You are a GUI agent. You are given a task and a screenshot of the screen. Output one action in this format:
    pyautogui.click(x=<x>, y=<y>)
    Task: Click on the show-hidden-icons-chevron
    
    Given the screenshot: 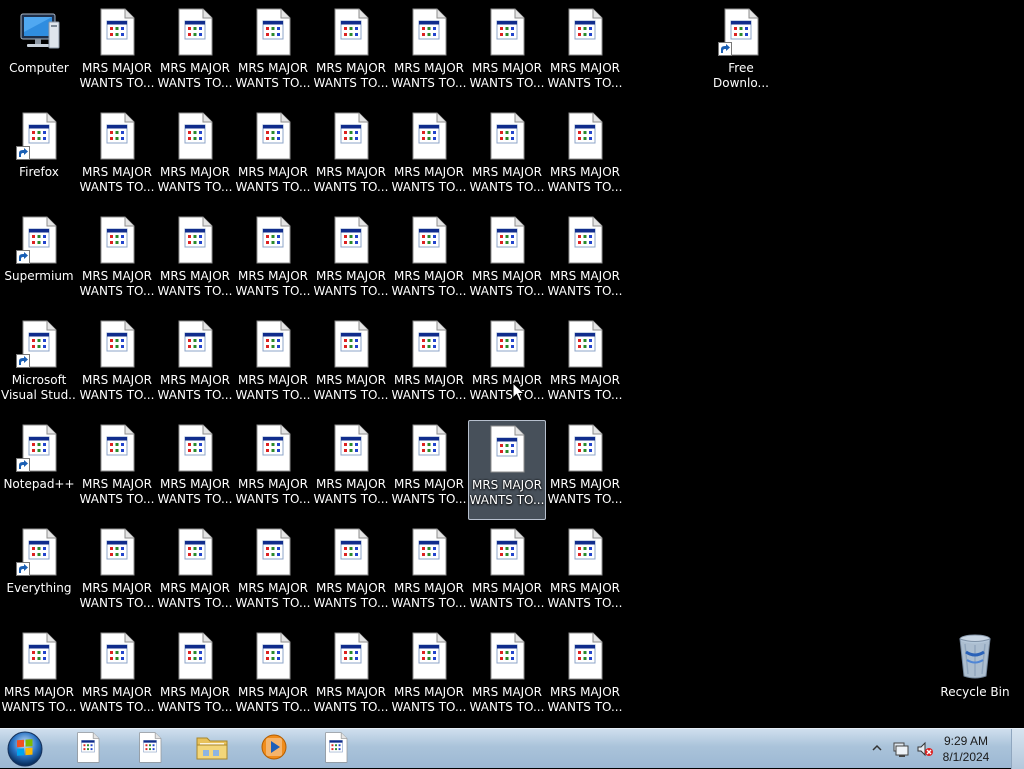 What is the action you would take?
    pyautogui.click(x=877, y=748)
    